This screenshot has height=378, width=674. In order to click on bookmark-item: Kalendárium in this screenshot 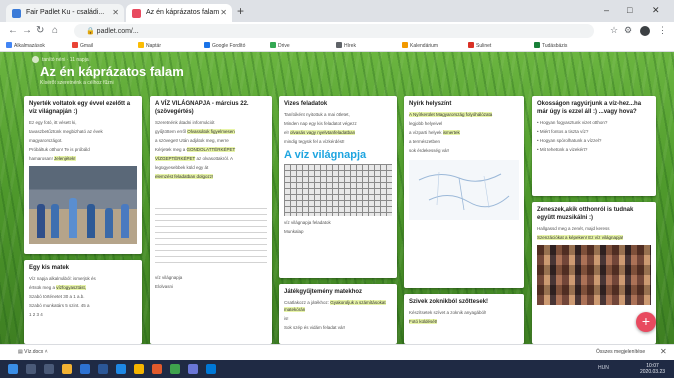, I will do `click(420, 45)`.